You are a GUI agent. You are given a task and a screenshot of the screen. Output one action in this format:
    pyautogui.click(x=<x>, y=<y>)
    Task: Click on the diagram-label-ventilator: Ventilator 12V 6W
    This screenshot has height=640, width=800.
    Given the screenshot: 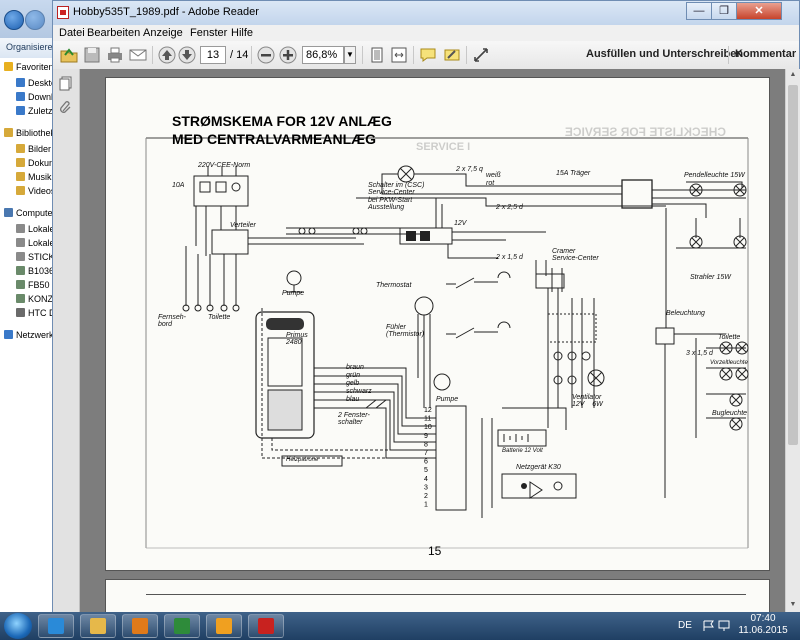 What is the action you would take?
    pyautogui.click(x=587, y=401)
    